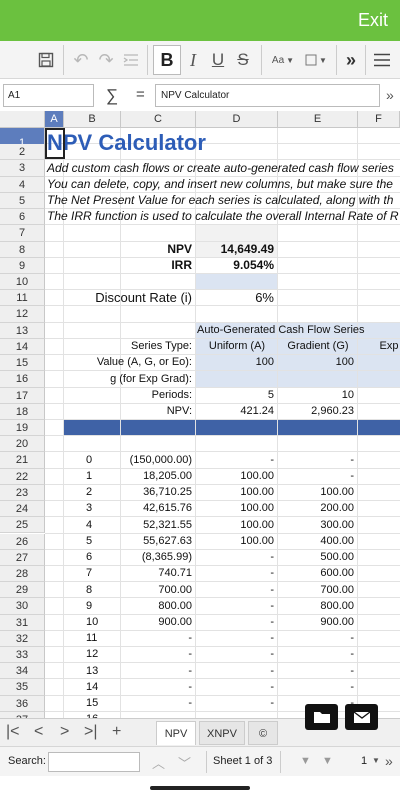 This screenshot has width=400, height=800. I want to click on table-cell: 1, so click(89, 476).